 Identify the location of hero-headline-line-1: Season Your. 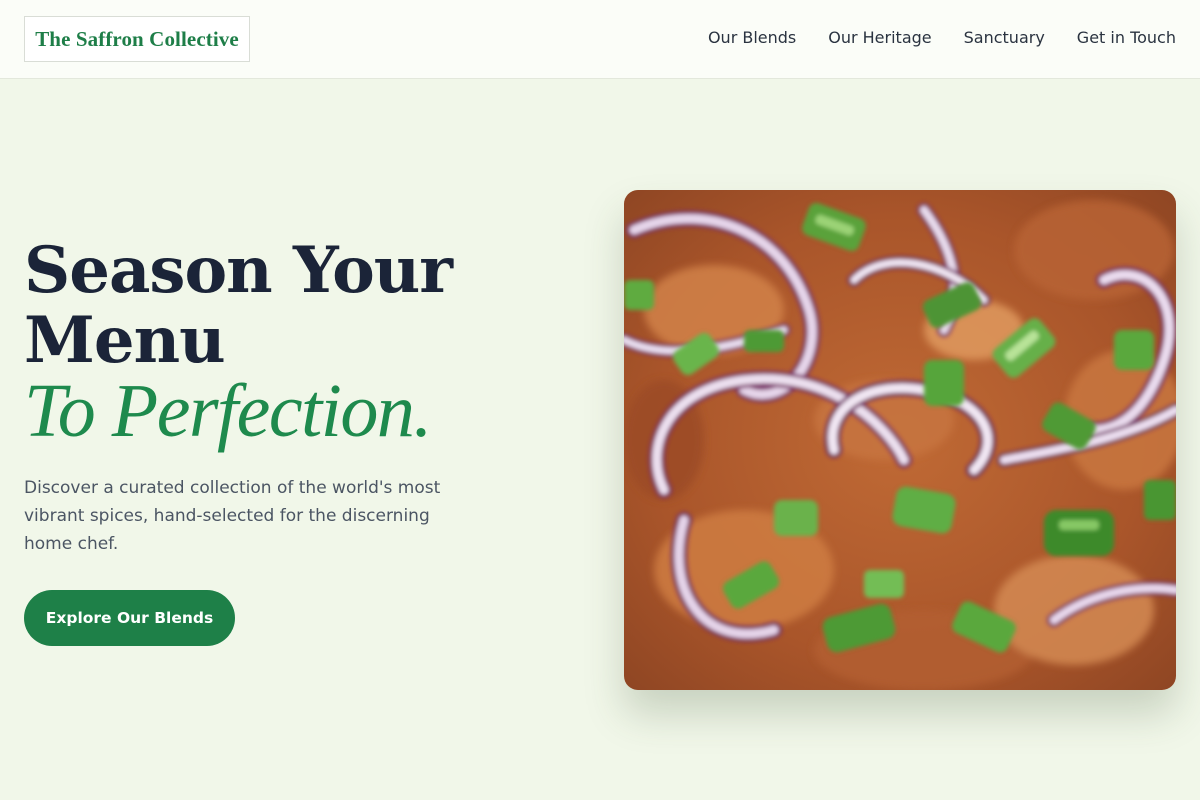
(238, 270).